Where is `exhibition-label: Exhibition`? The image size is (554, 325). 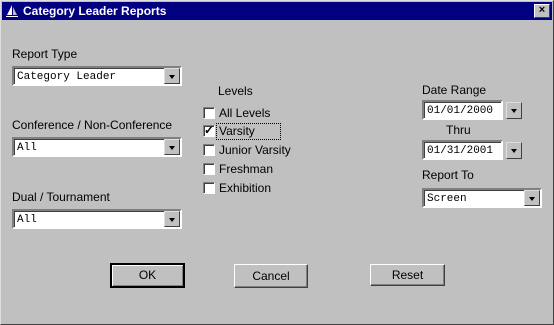 exhibition-label: Exhibition is located at coordinates (245, 188).